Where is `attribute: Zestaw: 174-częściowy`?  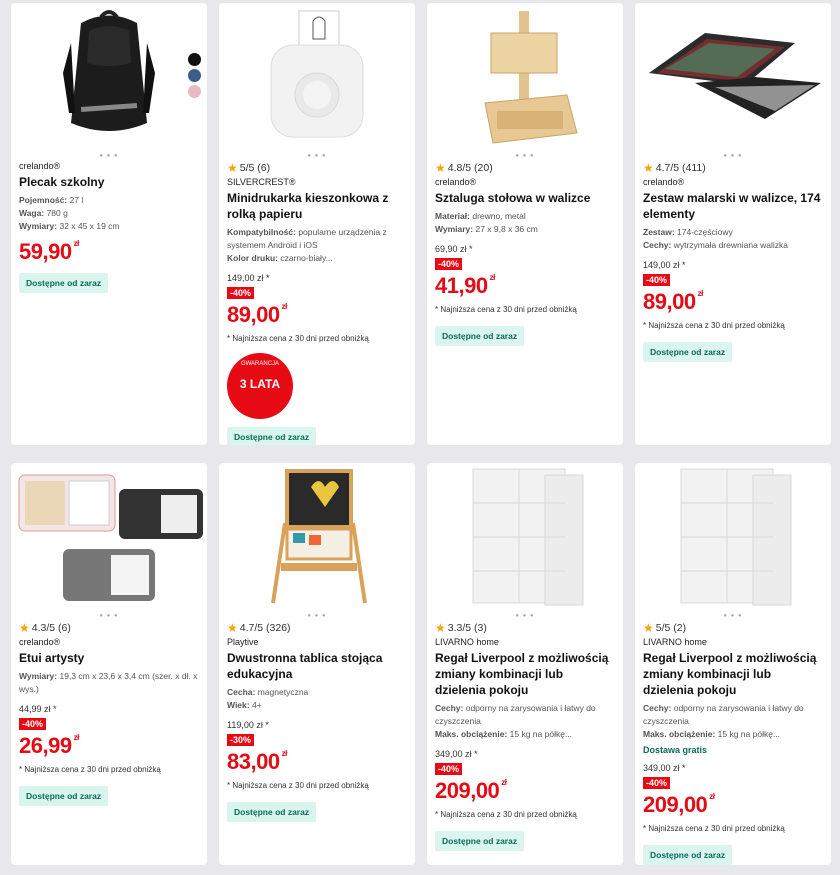 attribute: Zestaw: 174-częściowy is located at coordinates (688, 232).